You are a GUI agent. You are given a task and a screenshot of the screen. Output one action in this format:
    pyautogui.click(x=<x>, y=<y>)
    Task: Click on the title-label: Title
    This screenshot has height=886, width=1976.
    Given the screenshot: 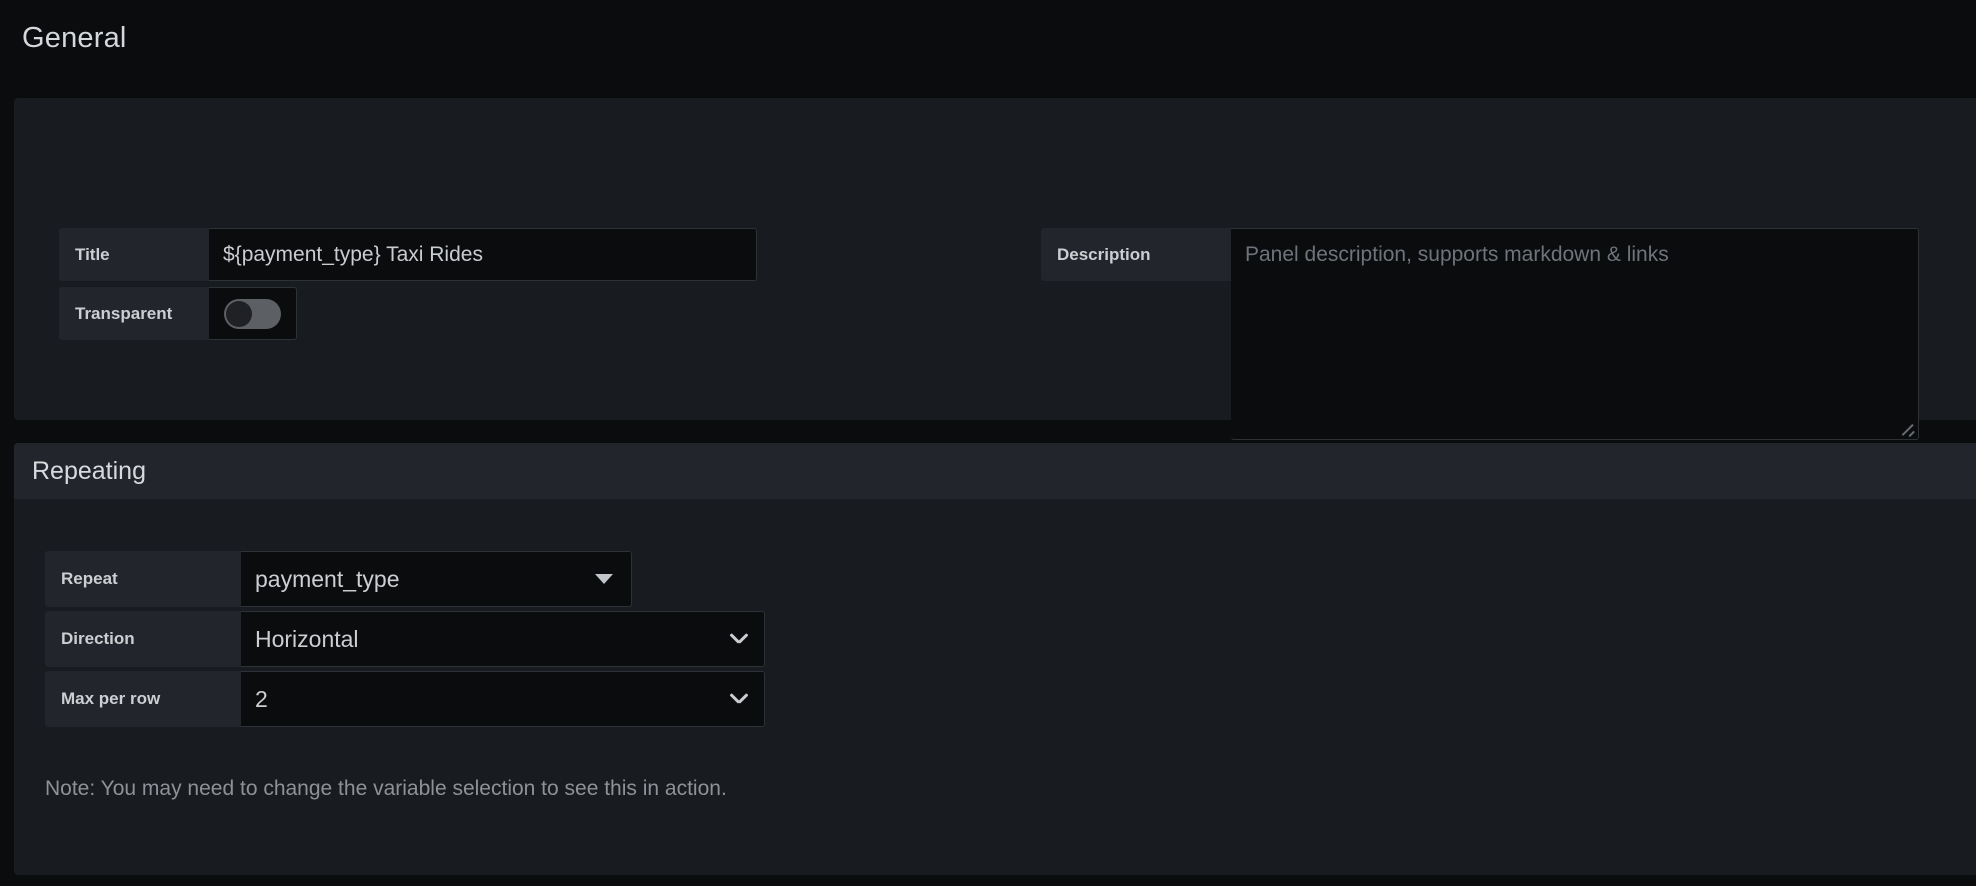 What is the action you would take?
    pyautogui.click(x=134, y=254)
    